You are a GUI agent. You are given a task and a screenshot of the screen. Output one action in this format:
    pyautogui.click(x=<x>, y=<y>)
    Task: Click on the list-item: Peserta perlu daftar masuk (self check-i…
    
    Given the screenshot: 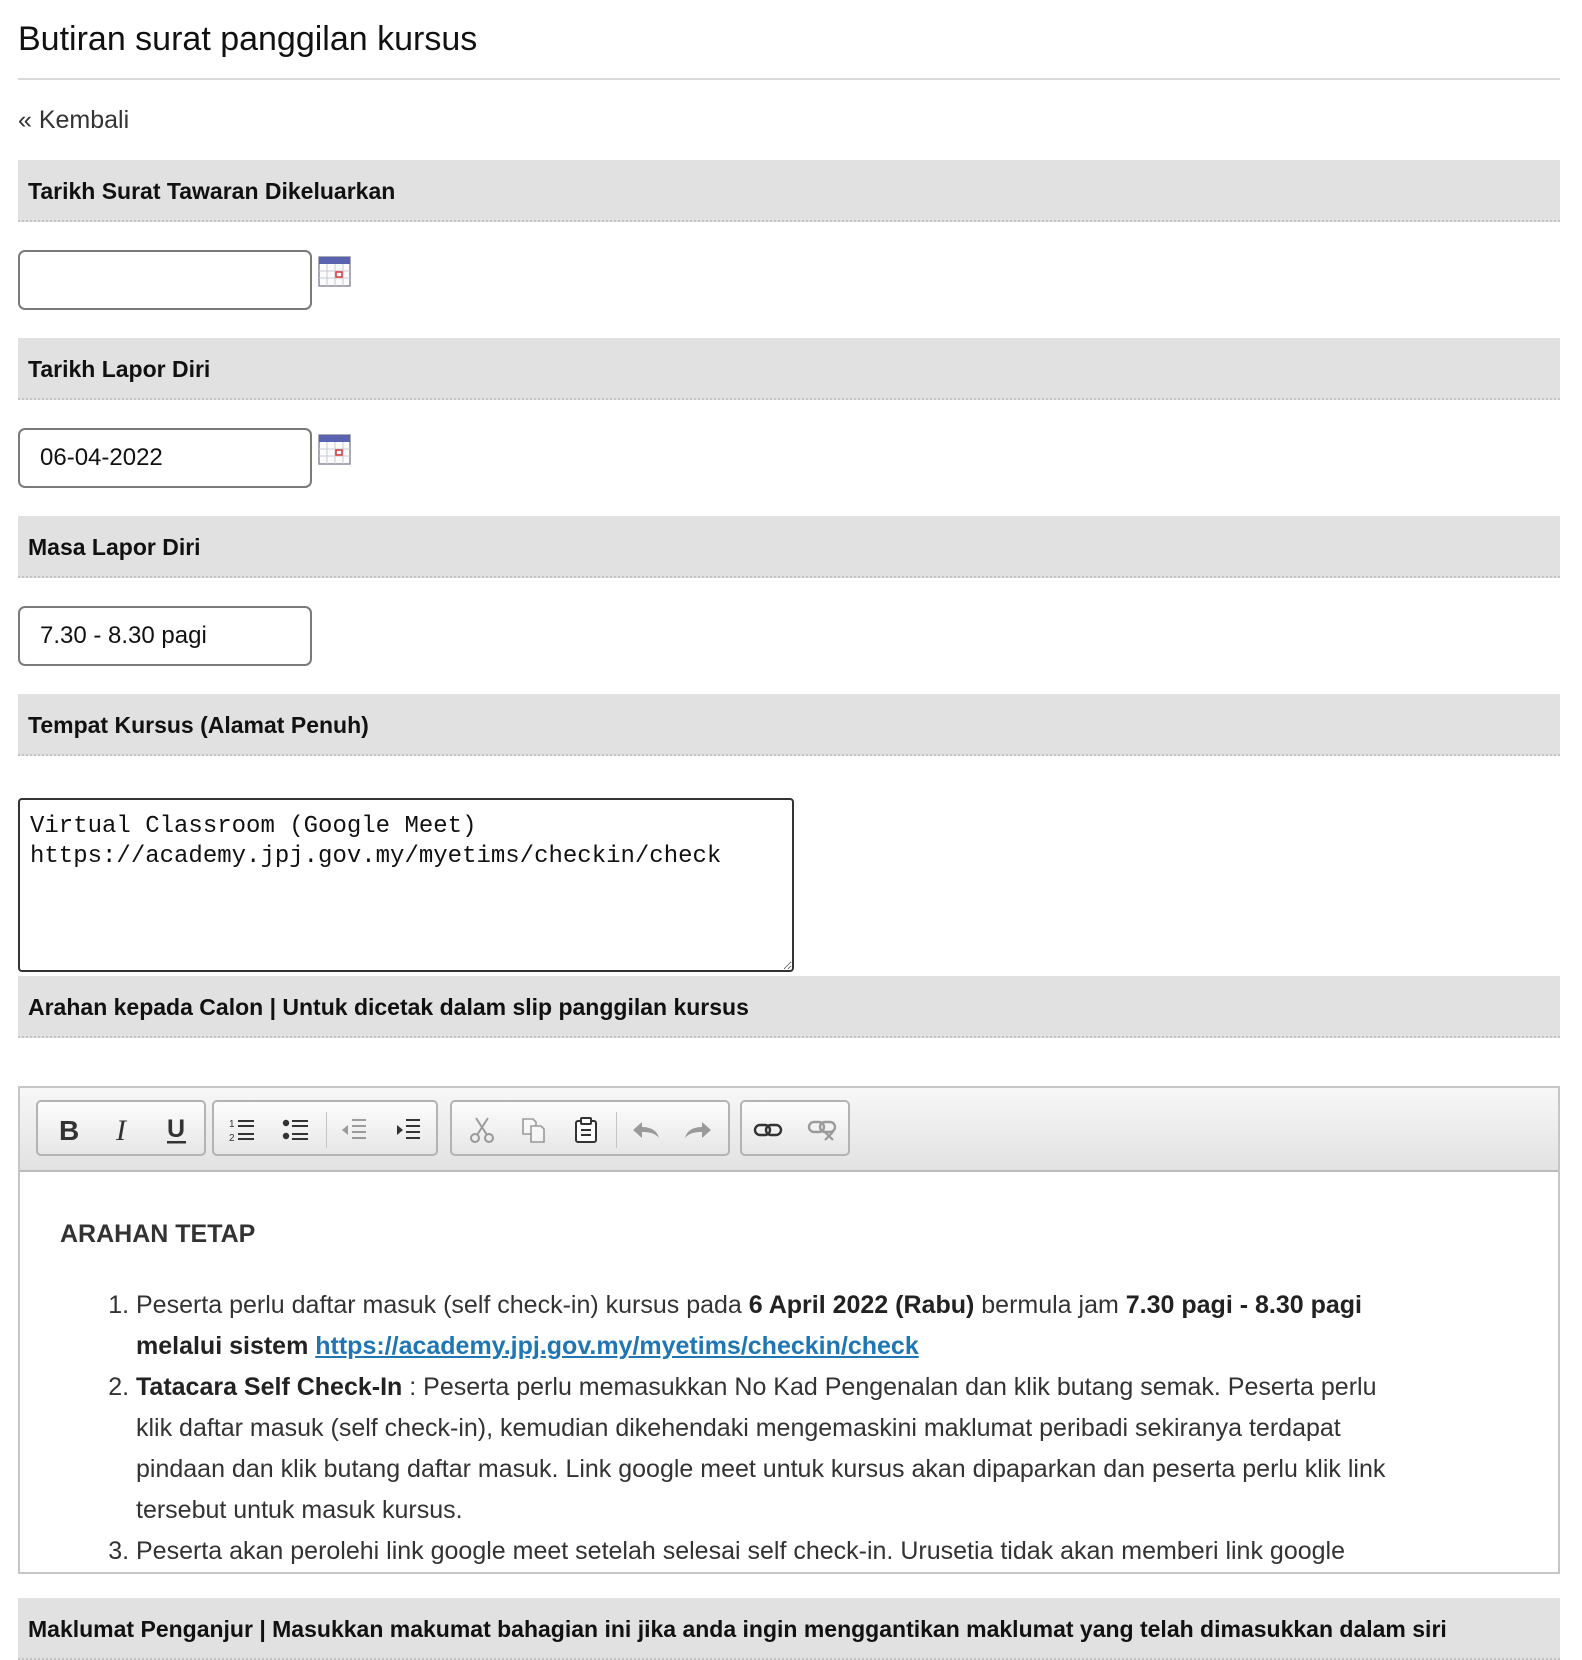 What is the action you would take?
    pyautogui.click(x=768, y=1326)
    